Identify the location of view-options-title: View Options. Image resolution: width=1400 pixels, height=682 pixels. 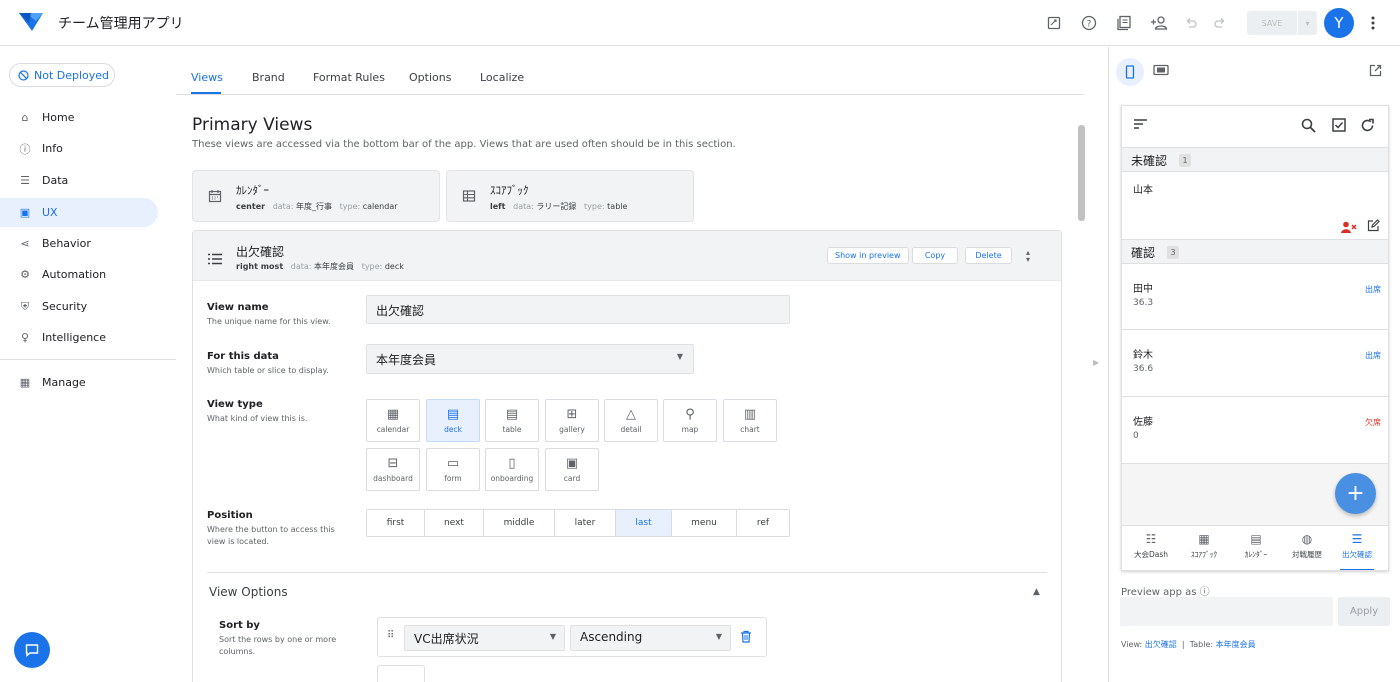
(248, 592).